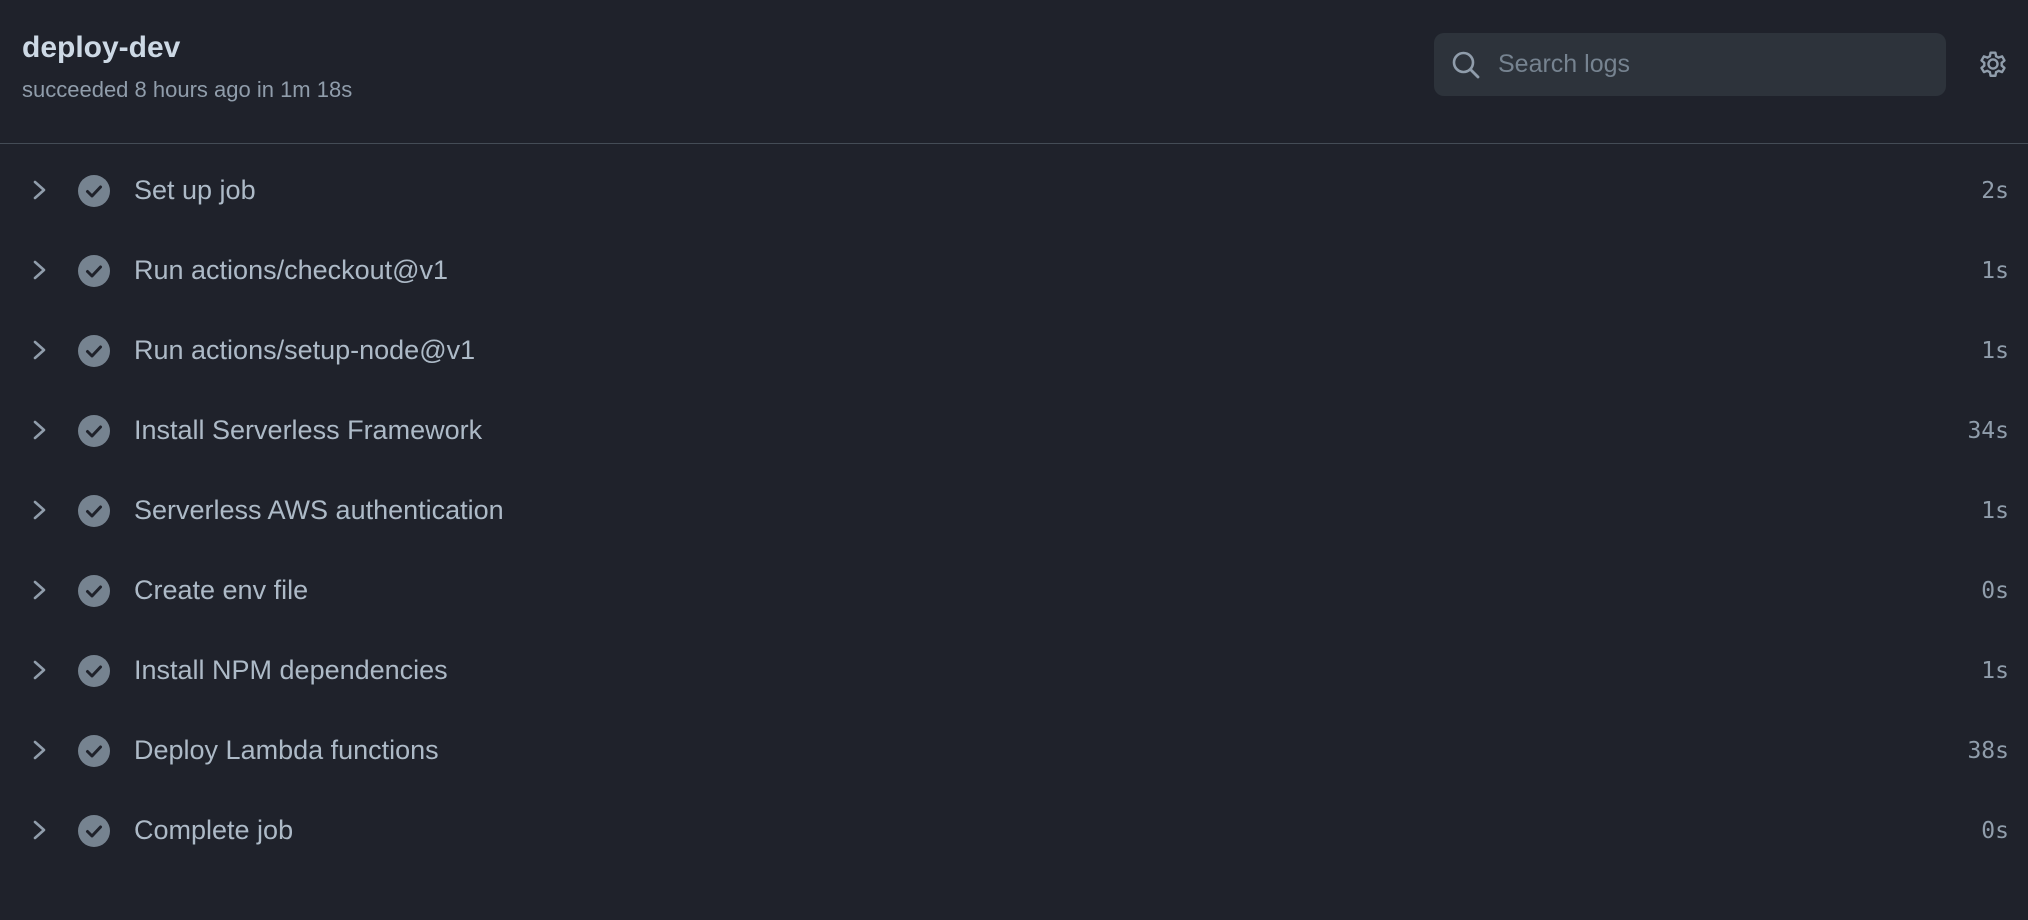 The width and height of the screenshot is (2028, 920). What do you see at coordinates (1995, 191) in the screenshot?
I see `step-duration: 2s` at bounding box center [1995, 191].